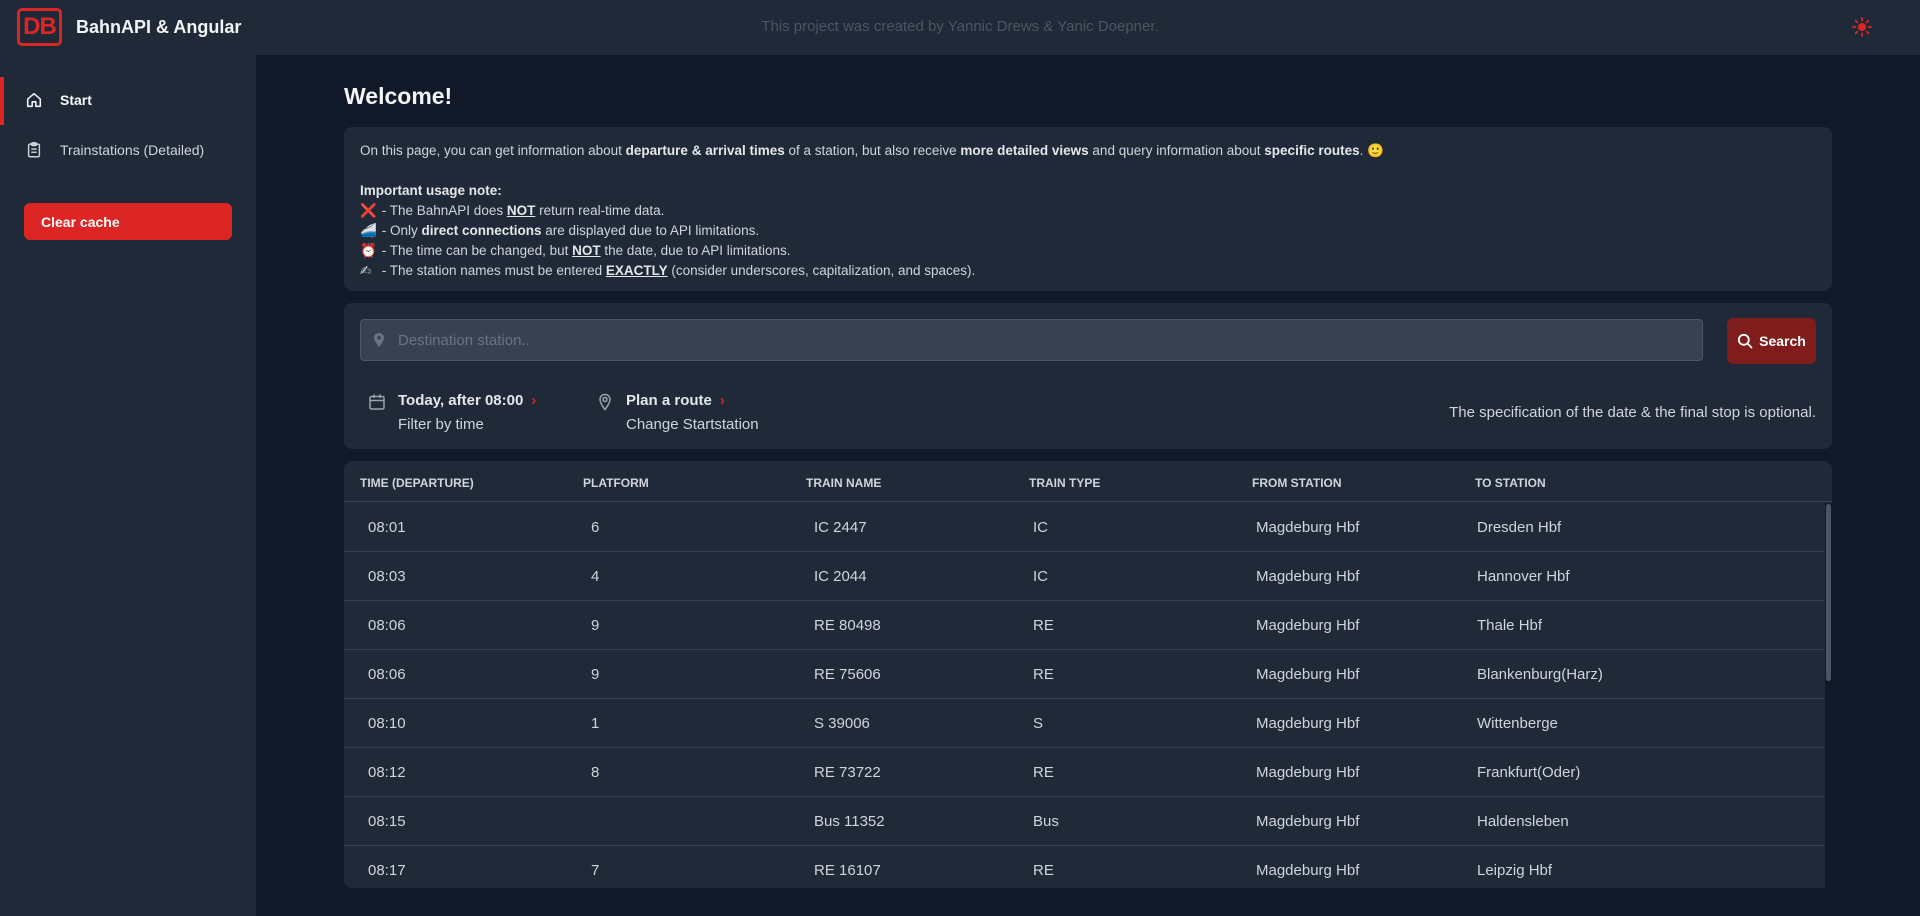 Image resolution: width=1920 pixels, height=916 pixels. Describe the element at coordinates (586, 250) in the screenshot. I see `note-underline: NOT` at that location.